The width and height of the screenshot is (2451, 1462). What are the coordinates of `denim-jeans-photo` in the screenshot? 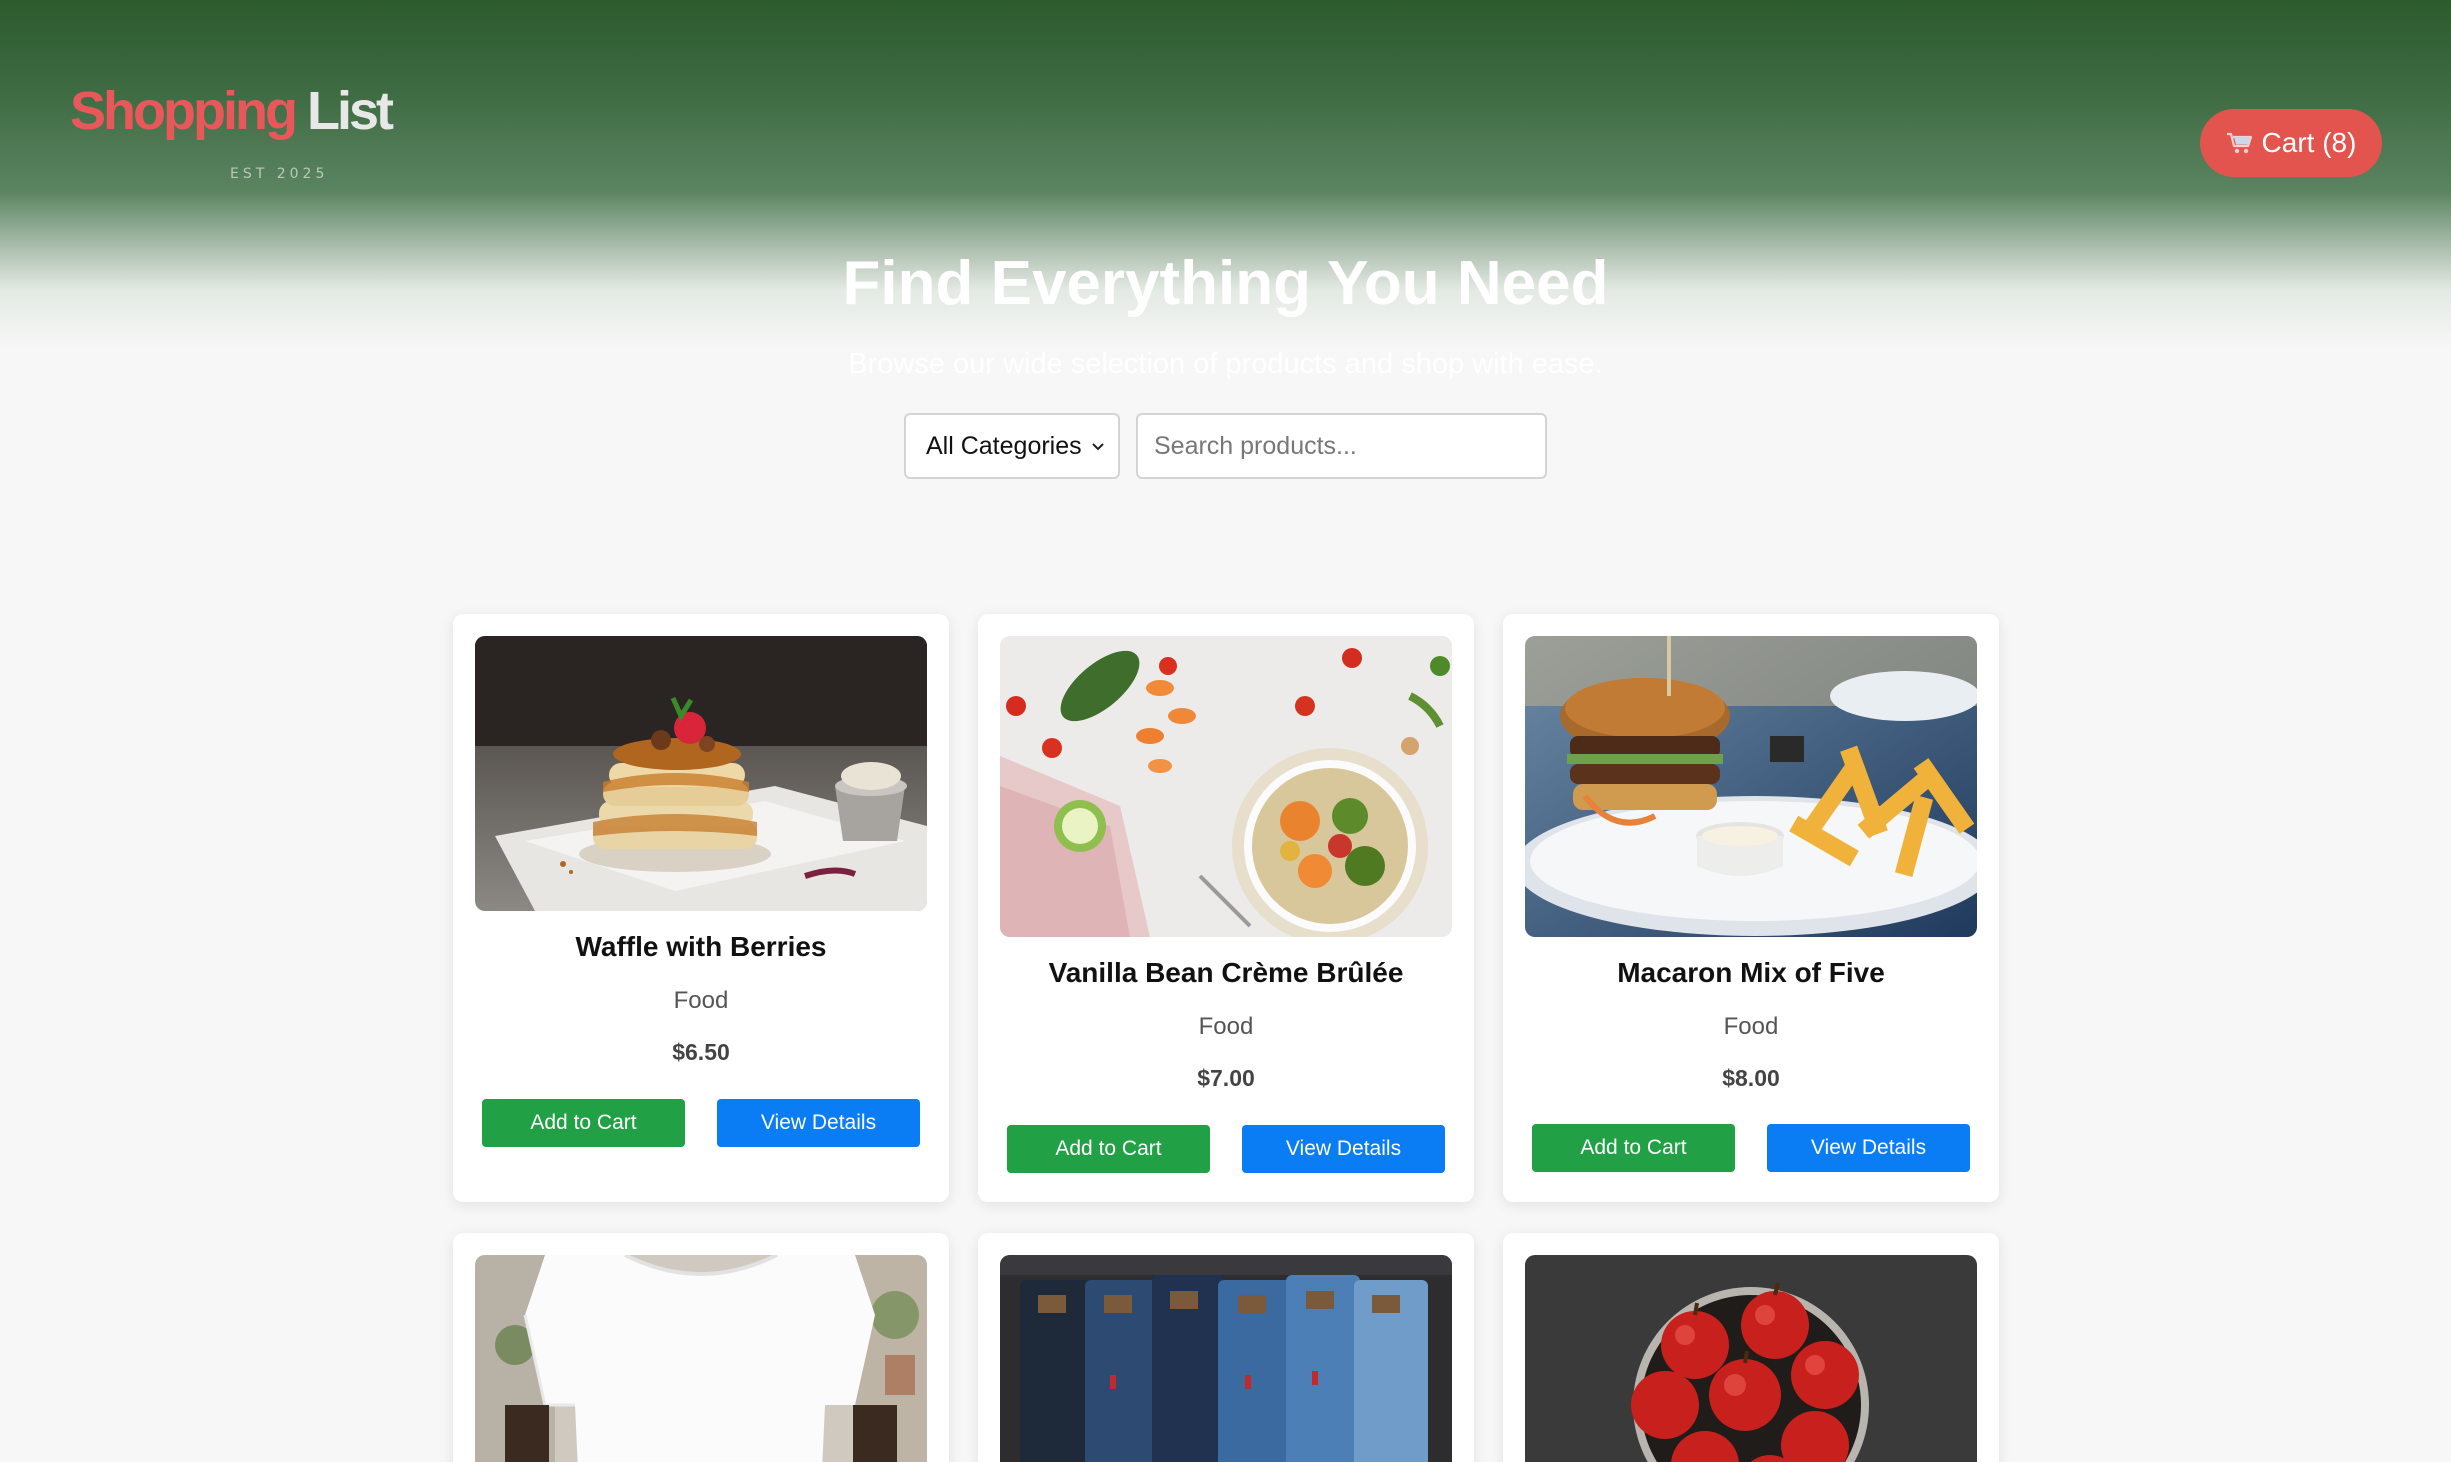 It's located at (1226, 1358).